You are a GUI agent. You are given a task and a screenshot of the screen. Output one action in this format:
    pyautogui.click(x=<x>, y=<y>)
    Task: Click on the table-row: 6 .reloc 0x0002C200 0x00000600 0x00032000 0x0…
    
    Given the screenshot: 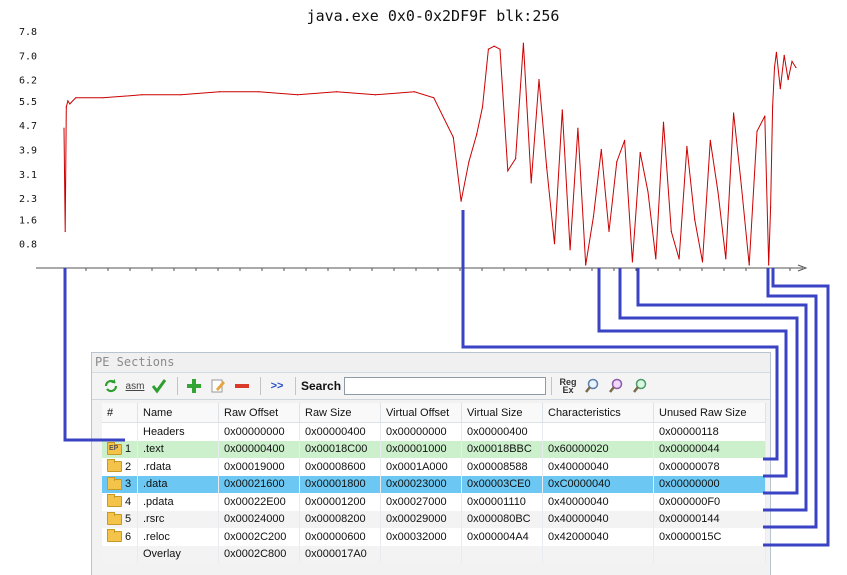 What is the action you would take?
    pyautogui.click(x=434, y=537)
    